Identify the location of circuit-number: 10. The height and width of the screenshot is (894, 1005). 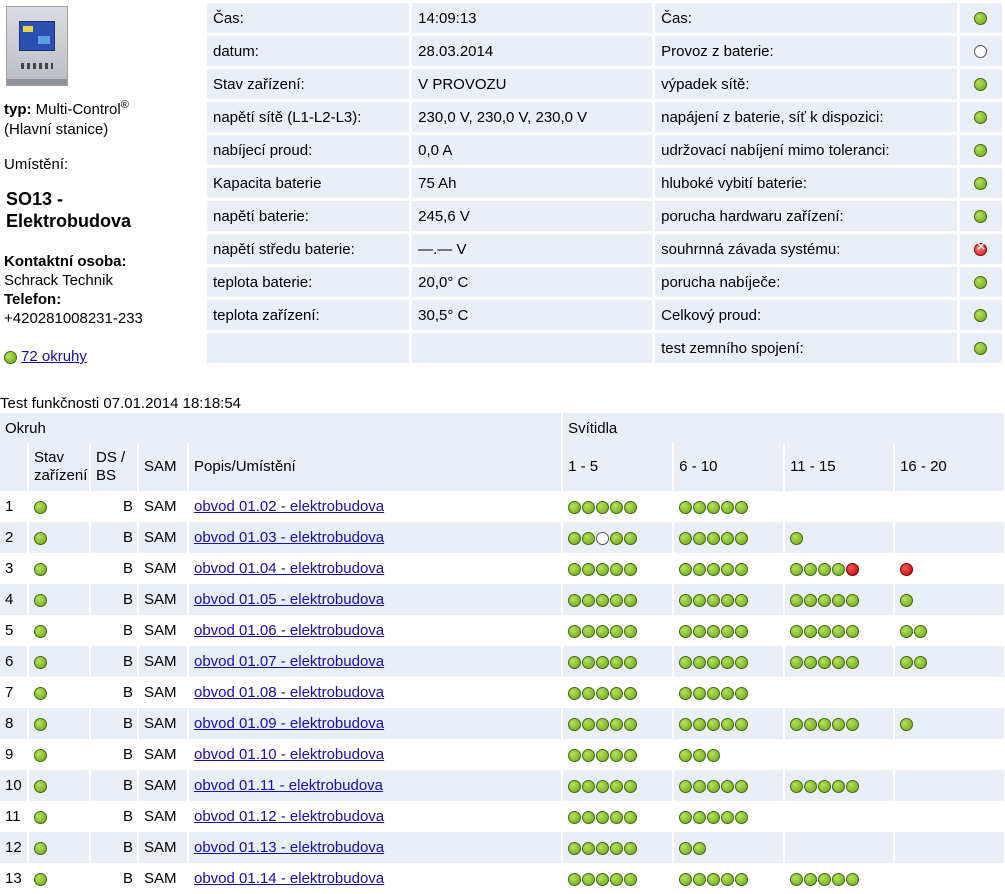
(14, 785).